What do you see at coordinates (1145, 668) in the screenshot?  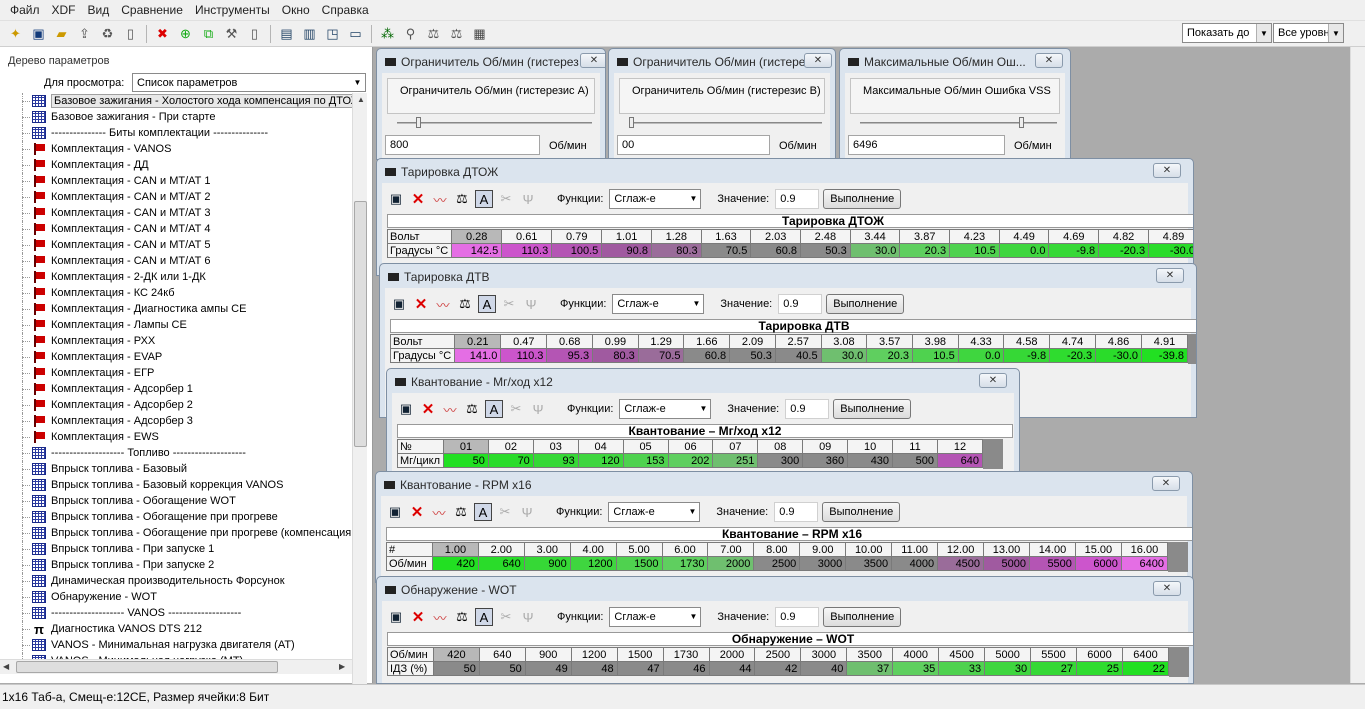 I see `table-cell: 22` at bounding box center [1145, 668].